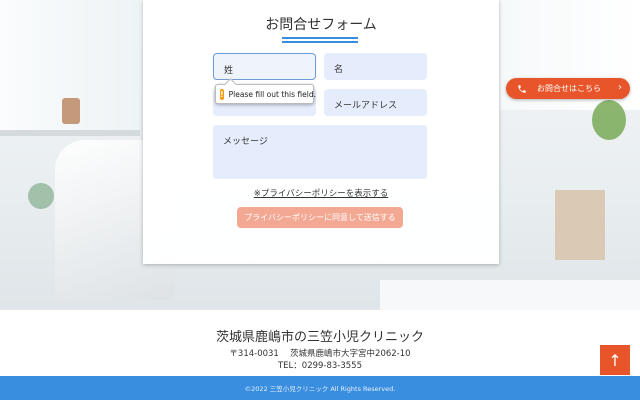  I want to click on phone-icon, so click(522, 88).